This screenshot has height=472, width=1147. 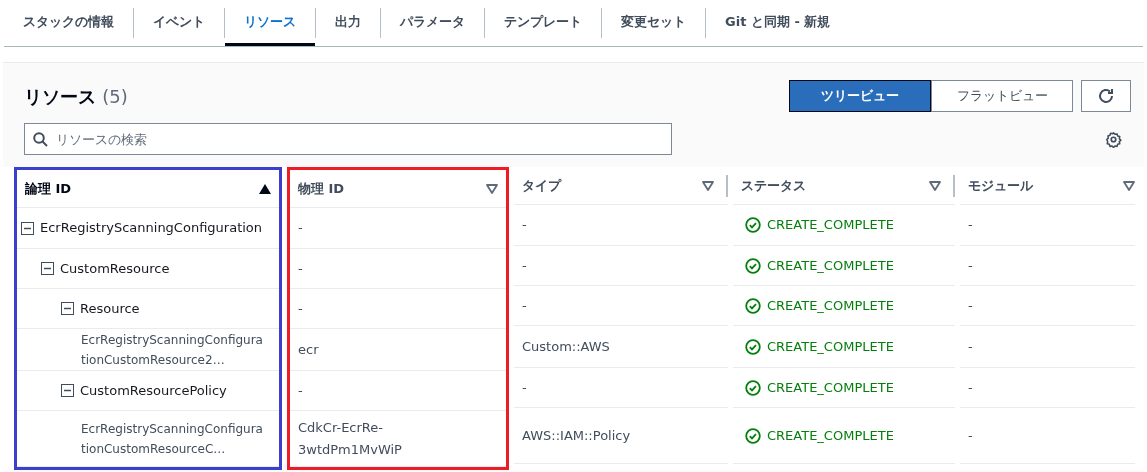 What do you see at coordinates (265, 188) in the screenshot?
I see `sort-ascending-icon` at bounding box center [265, 188].